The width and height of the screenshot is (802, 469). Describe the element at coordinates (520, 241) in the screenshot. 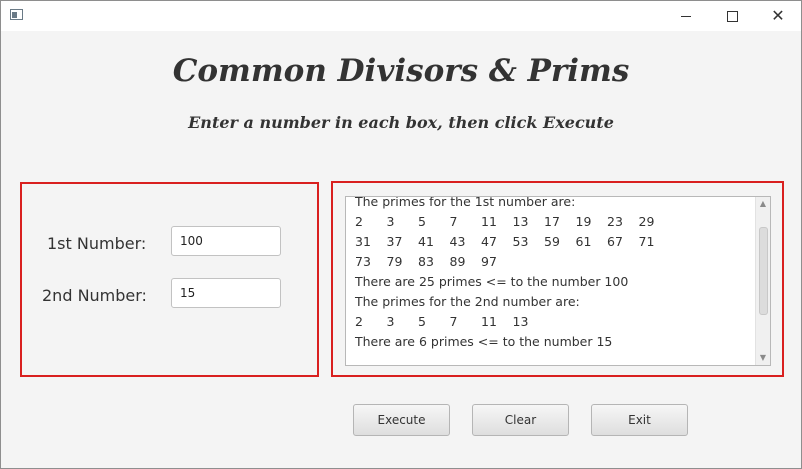

I see `prime-value: 53` at that location.